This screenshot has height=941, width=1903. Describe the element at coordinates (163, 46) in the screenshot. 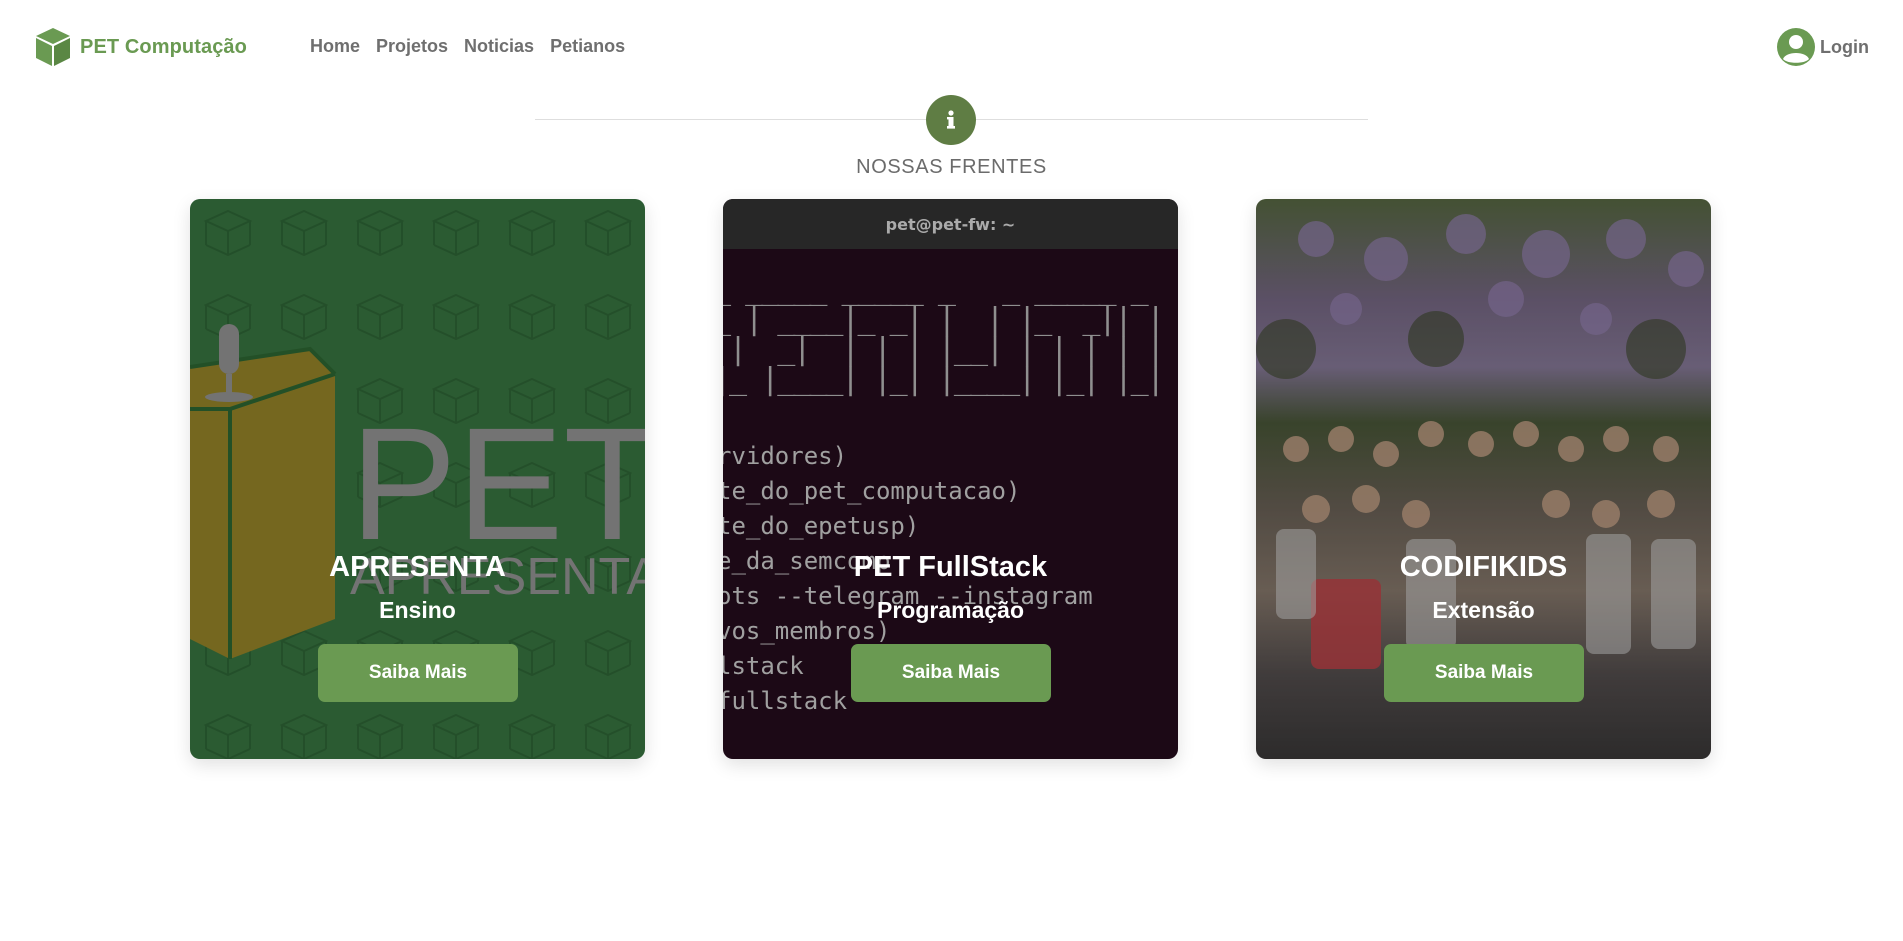

I see `brand-name: PET Computação` at that location.